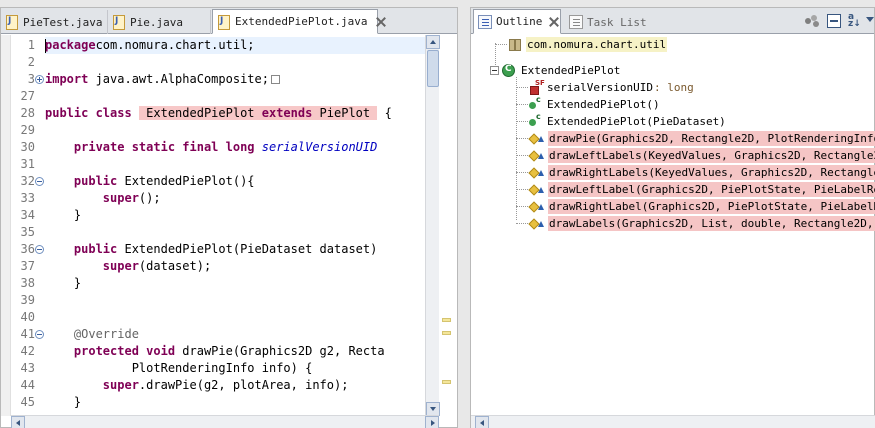  I want to click on line-number: 34, so click(27, 215).